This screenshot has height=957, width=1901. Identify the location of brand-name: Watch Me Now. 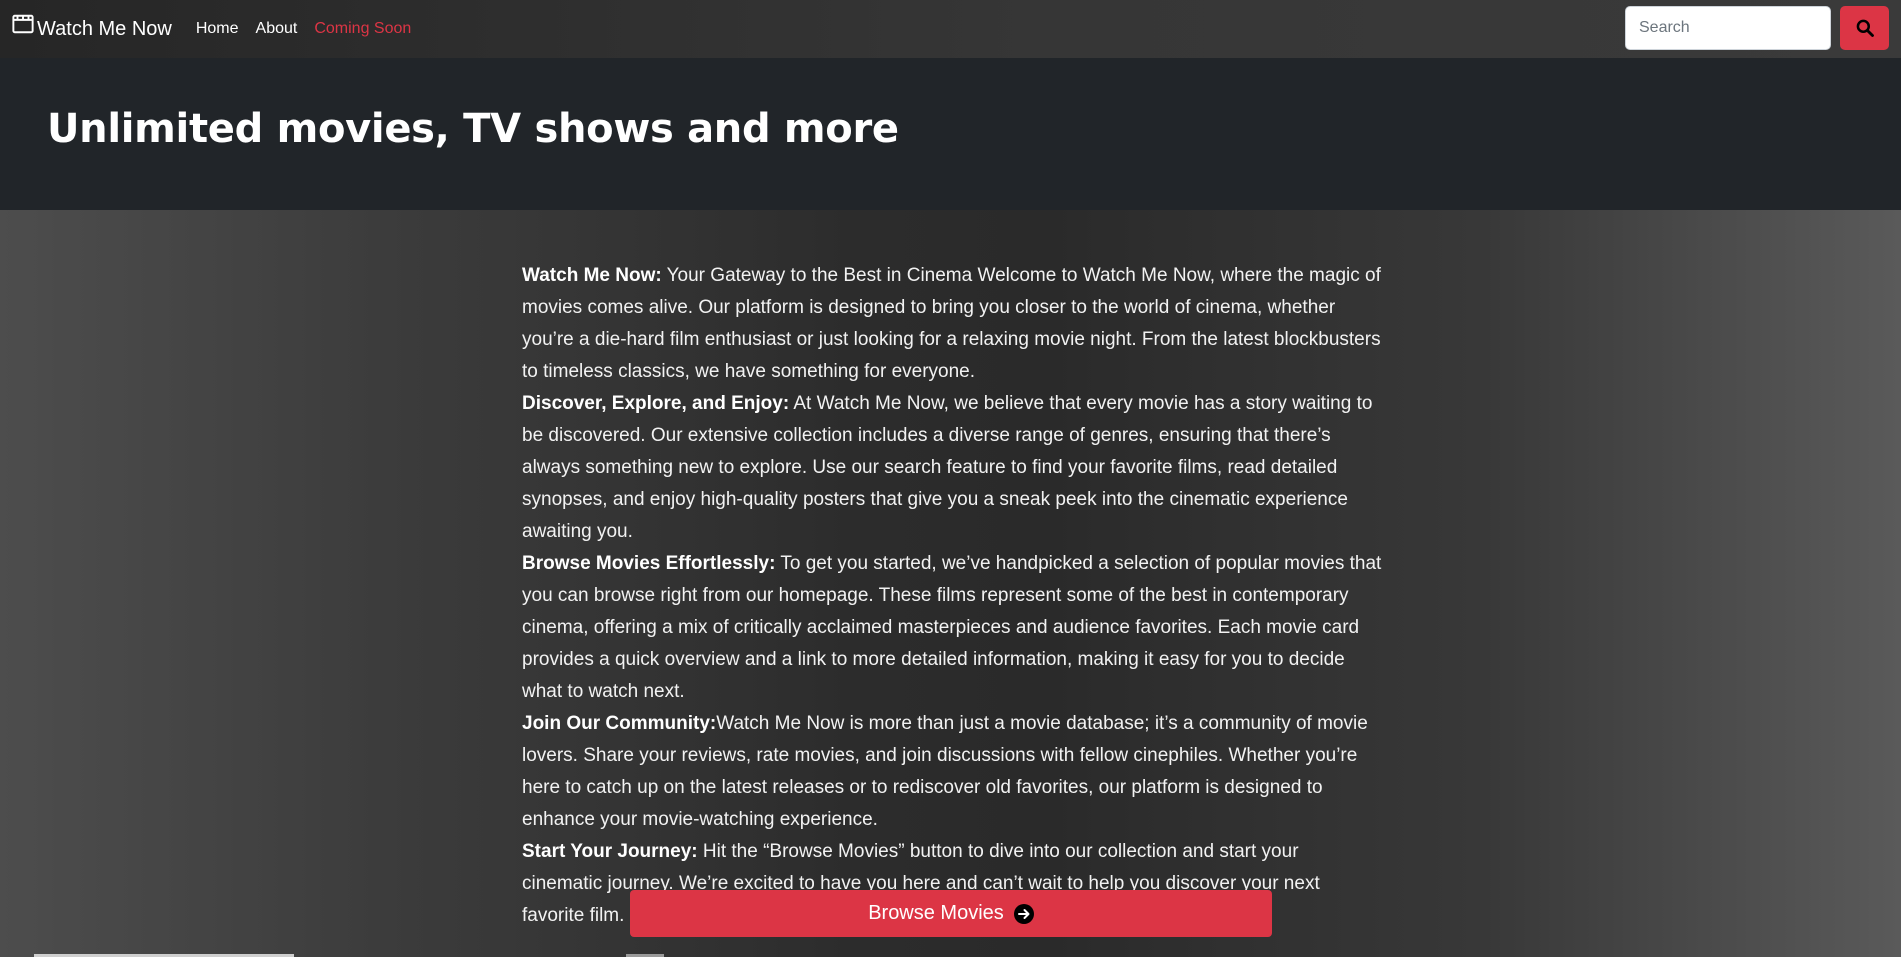
(104, 28).